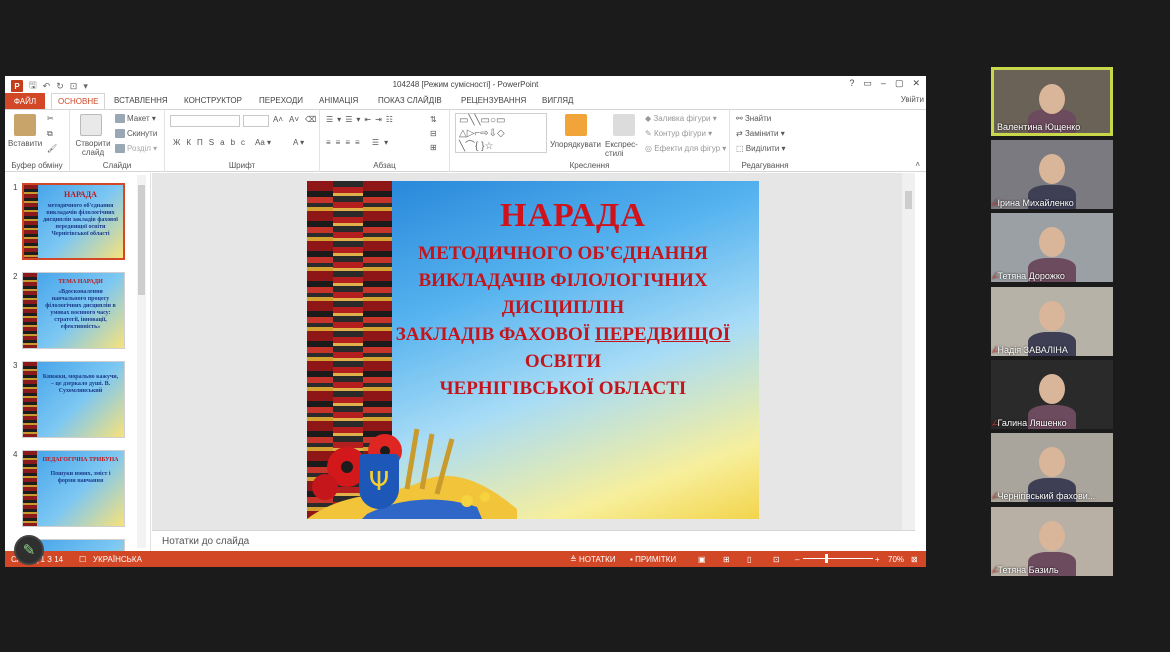 The height and width of the screenshot is (652, 1170). Describe the element at coordinates (1052, 174) in the screenshot. I see `participant-tile: ⁄̶ Ірина Михайленко` at that location.